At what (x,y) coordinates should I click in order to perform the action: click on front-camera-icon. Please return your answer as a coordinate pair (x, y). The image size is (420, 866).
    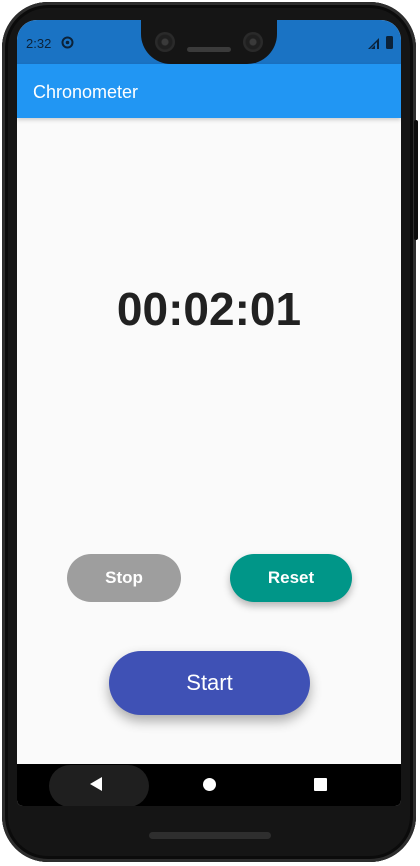
    Looking at the image, I should click on (165, 42).